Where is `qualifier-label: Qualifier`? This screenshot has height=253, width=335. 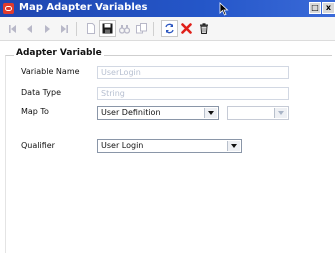
qualifier-label: Qualifier is located at coordinates (38, 145).